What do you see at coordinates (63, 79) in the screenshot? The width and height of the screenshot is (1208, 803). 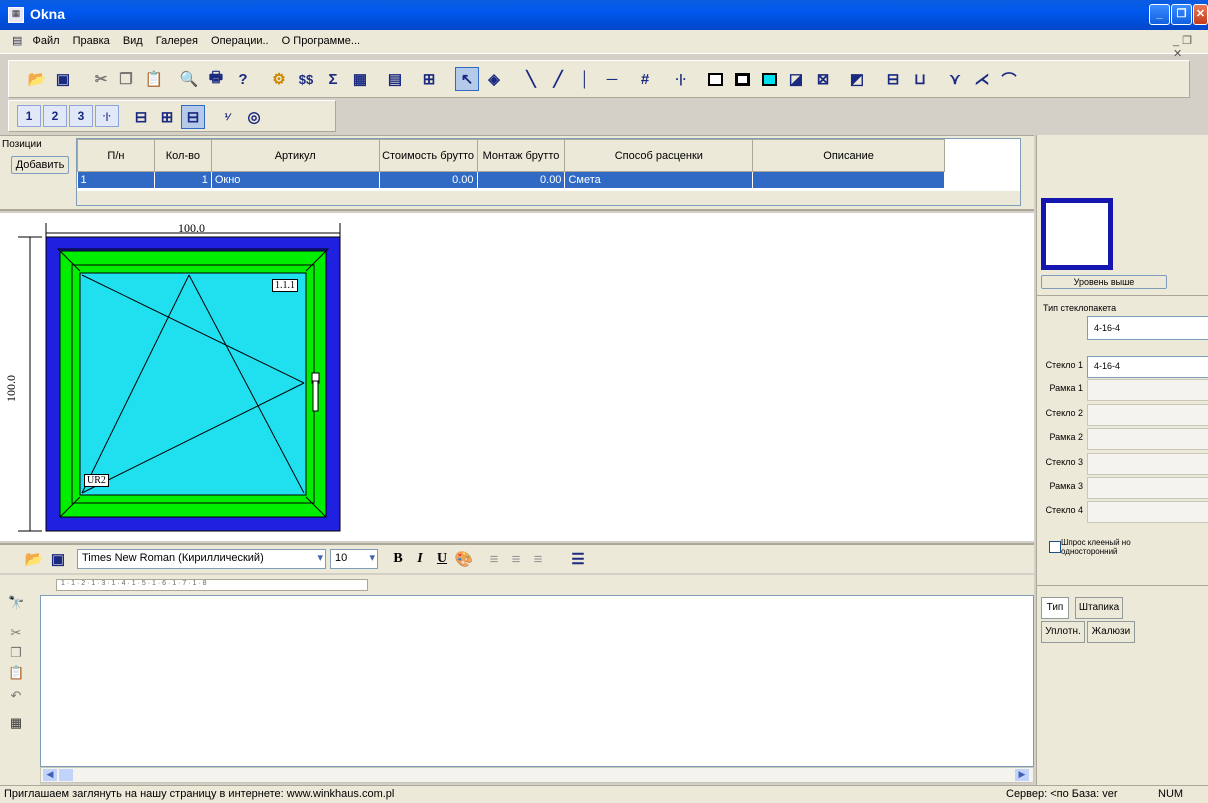 I see `save-icon: ▣` at bounding box center [63, 79].